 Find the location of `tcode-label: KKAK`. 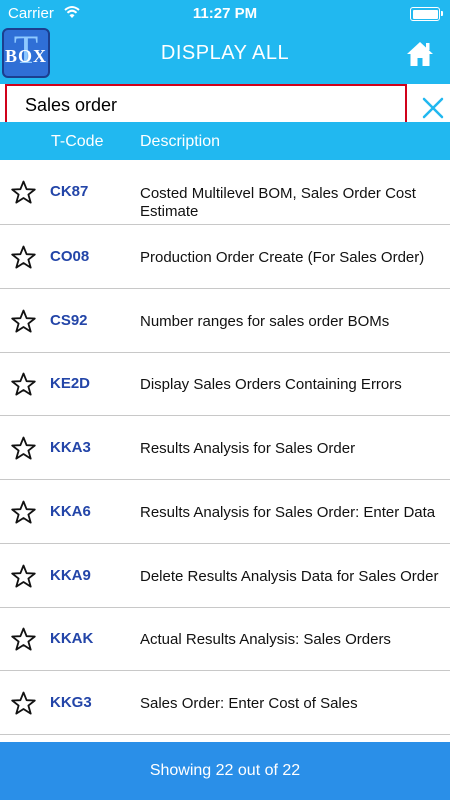

tcode-label: KKAK is located at coordinates (72, 638).